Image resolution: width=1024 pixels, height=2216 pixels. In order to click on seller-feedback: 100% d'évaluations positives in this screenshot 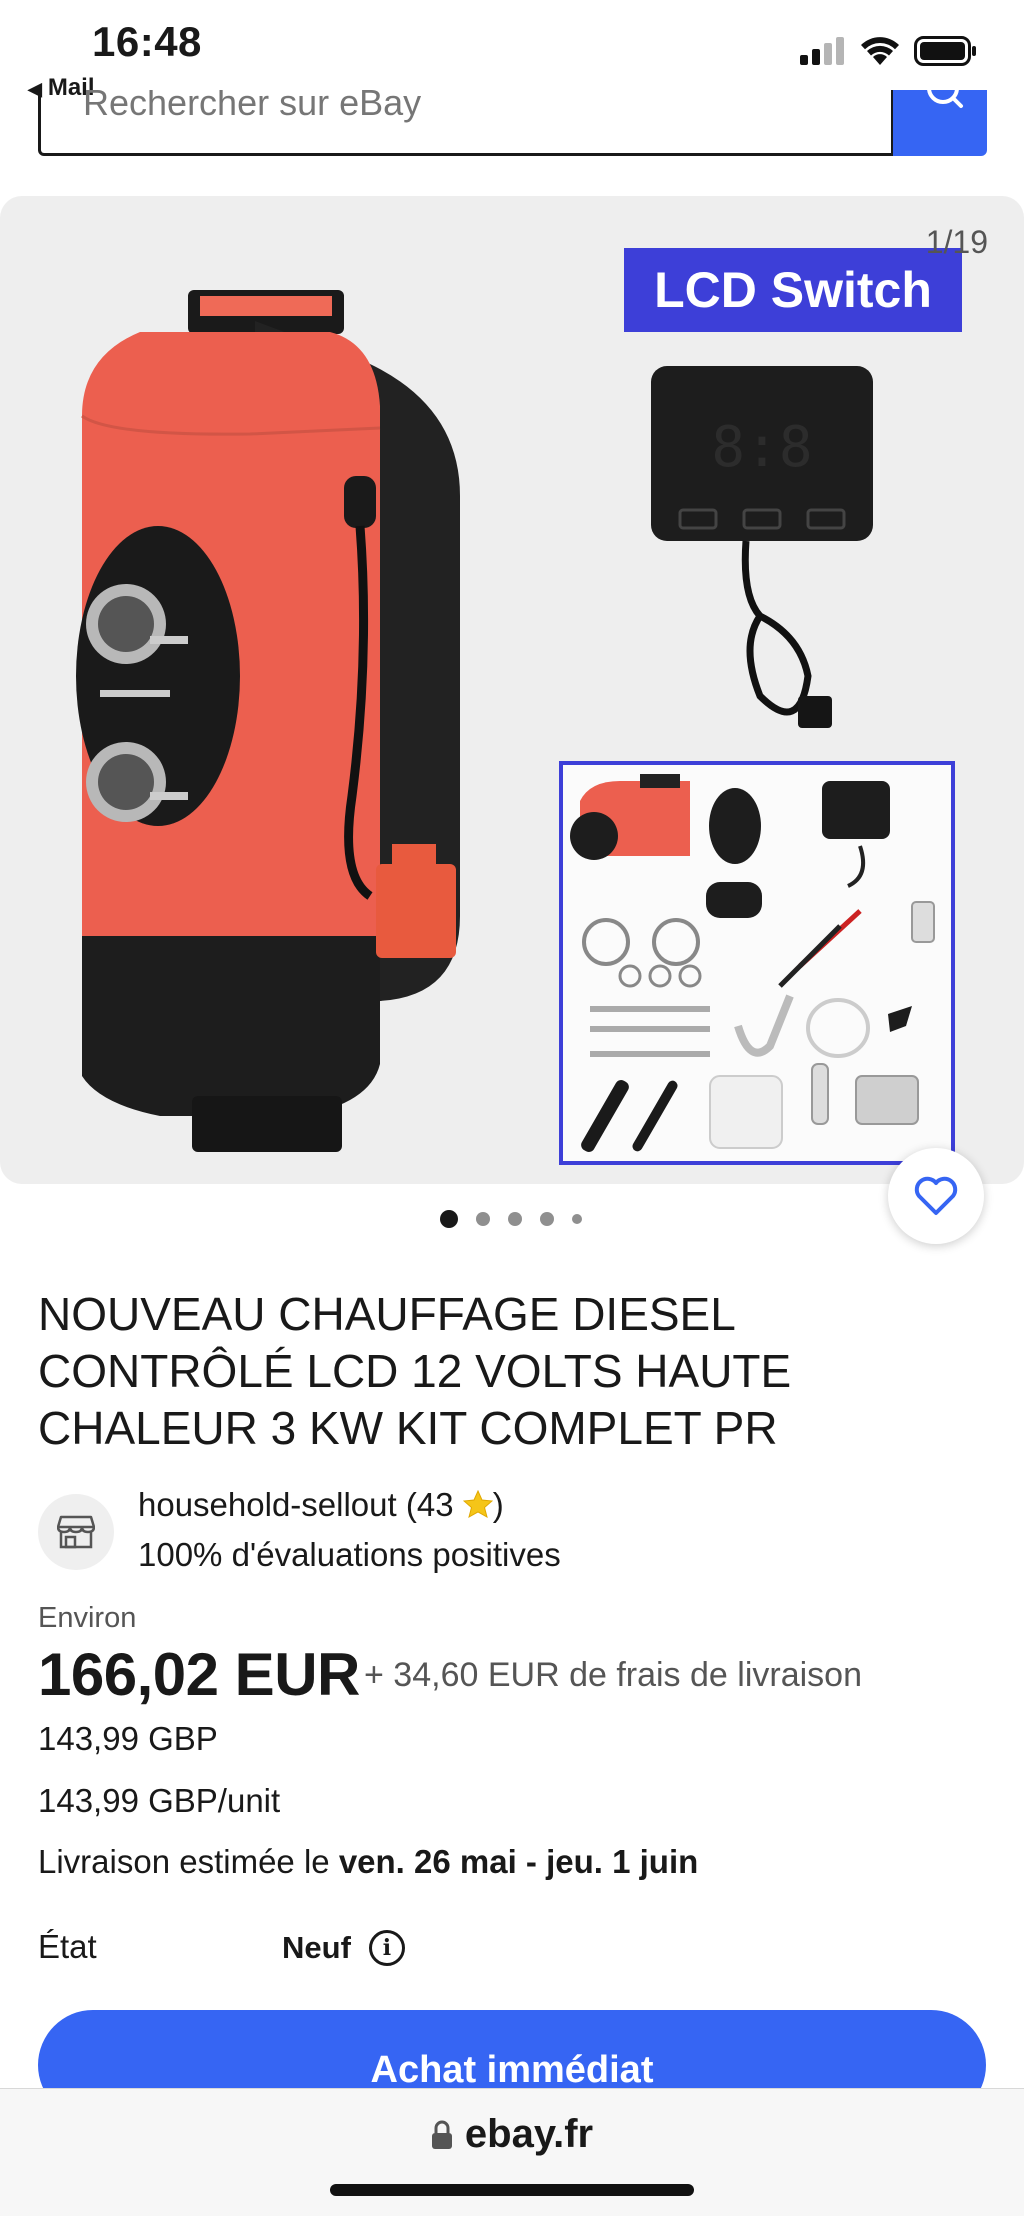, I will do `click(349, 1554)`.